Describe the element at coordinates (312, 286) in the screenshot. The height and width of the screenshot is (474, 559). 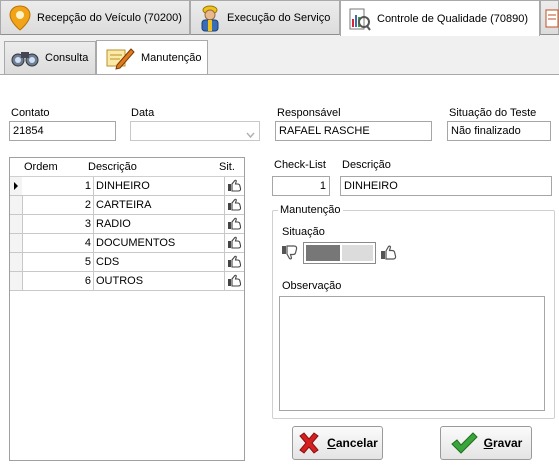
I see `observacao-label: Observação` at that location.